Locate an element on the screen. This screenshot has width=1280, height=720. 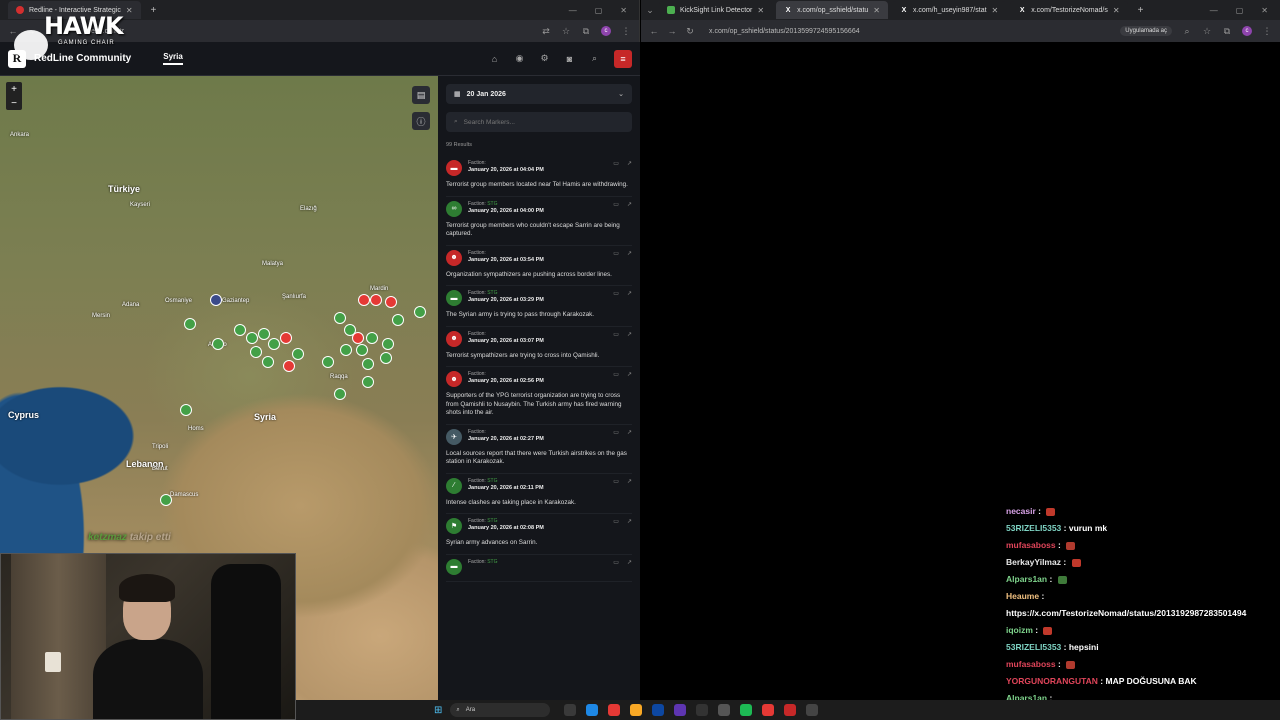
translate-icon: ⇄ is located at coordinates (546, 31).